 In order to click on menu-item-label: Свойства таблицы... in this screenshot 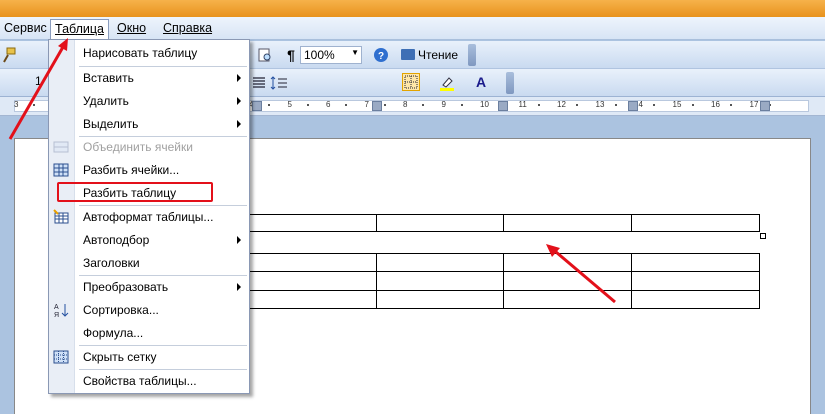, I will do `click(140, 381)`.